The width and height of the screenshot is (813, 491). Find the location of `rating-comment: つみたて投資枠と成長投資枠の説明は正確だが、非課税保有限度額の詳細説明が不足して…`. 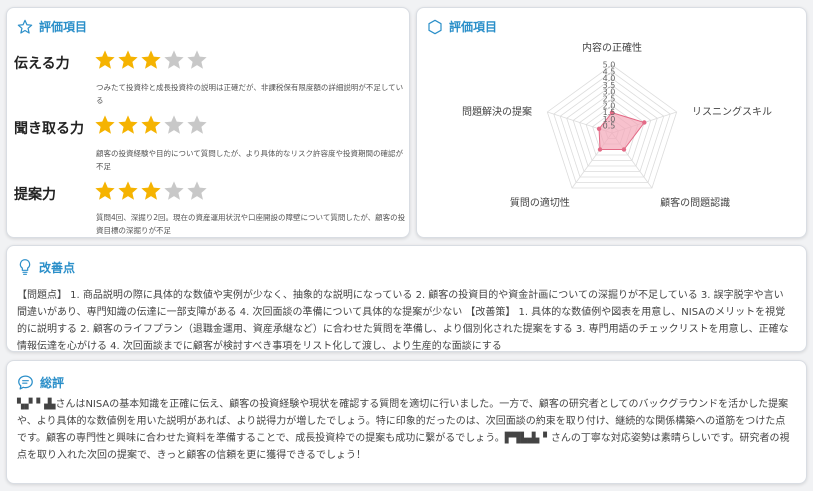

rating-comment: つみたて投資枠と成長投資枠の説明は正確だが、非課税保有限度額の詳細説明が不足して… is located at coordinates (250, 94).